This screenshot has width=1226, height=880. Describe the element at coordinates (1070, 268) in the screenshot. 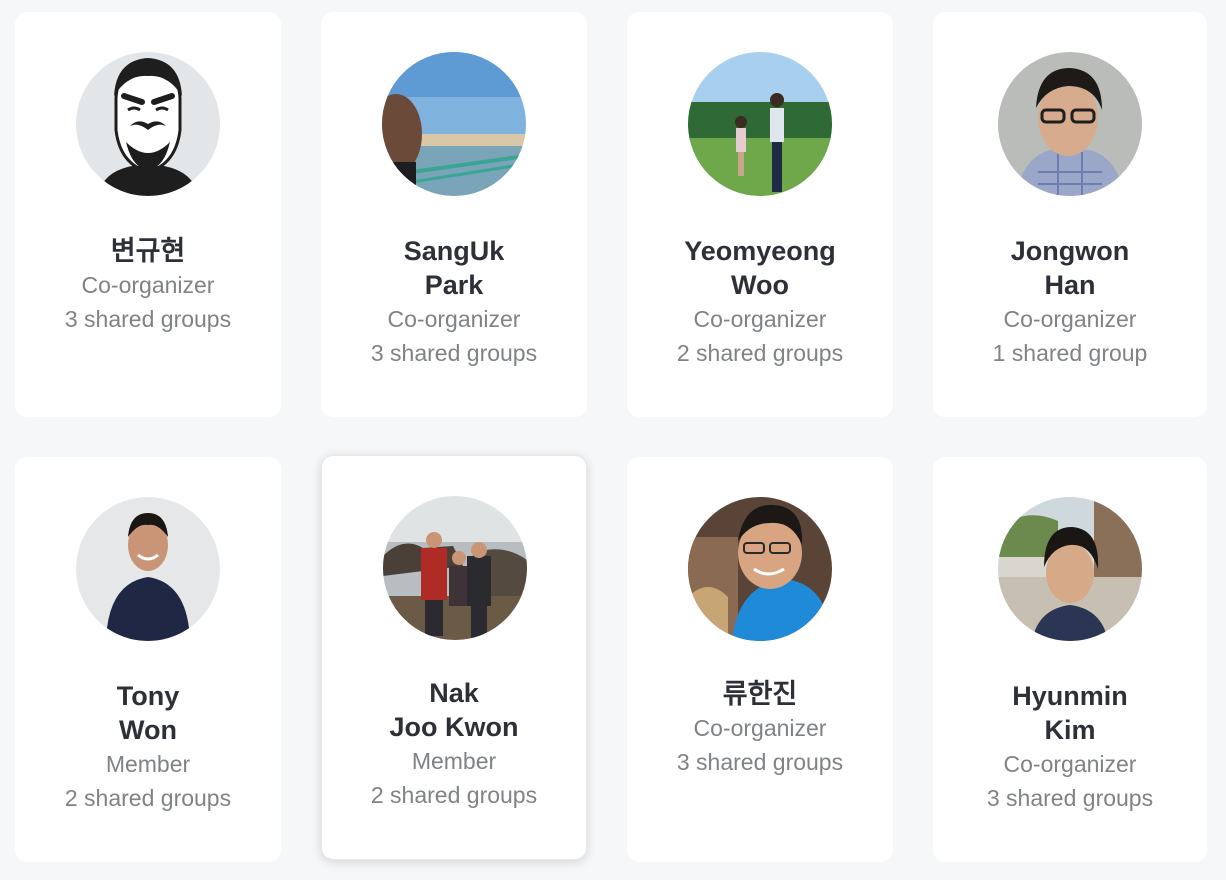

I see `member-name: Jongwon Han` at that location.